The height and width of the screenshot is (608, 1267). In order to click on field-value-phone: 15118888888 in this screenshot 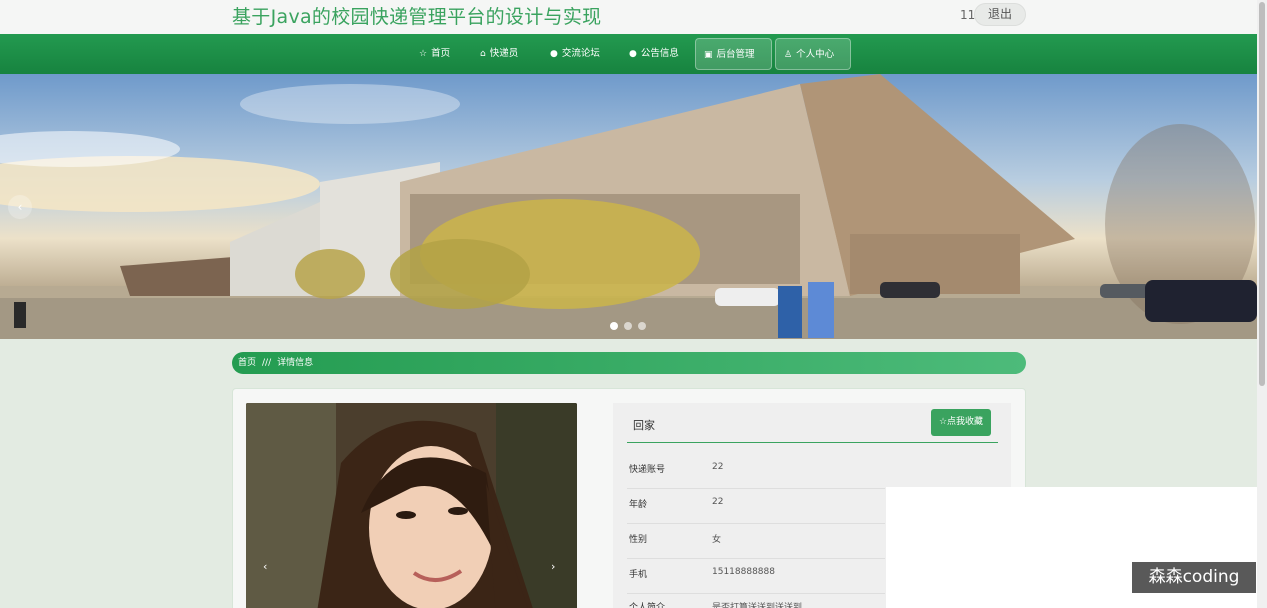, I will do `click(743, 572)`.